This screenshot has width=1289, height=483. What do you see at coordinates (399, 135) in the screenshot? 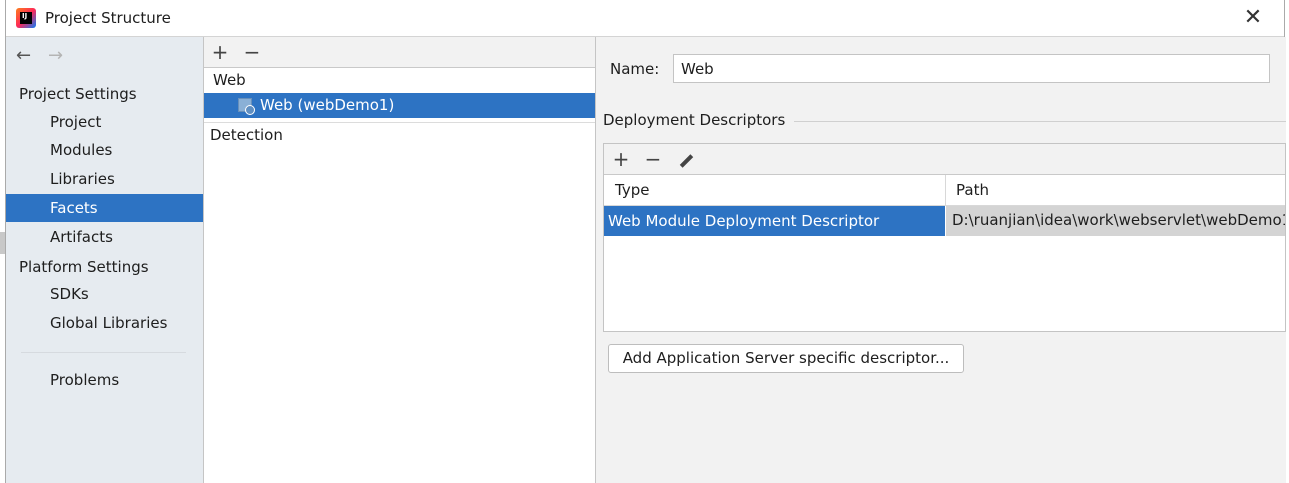
I see `tree-group-detection: Detection` at bounding box center [399, 135].